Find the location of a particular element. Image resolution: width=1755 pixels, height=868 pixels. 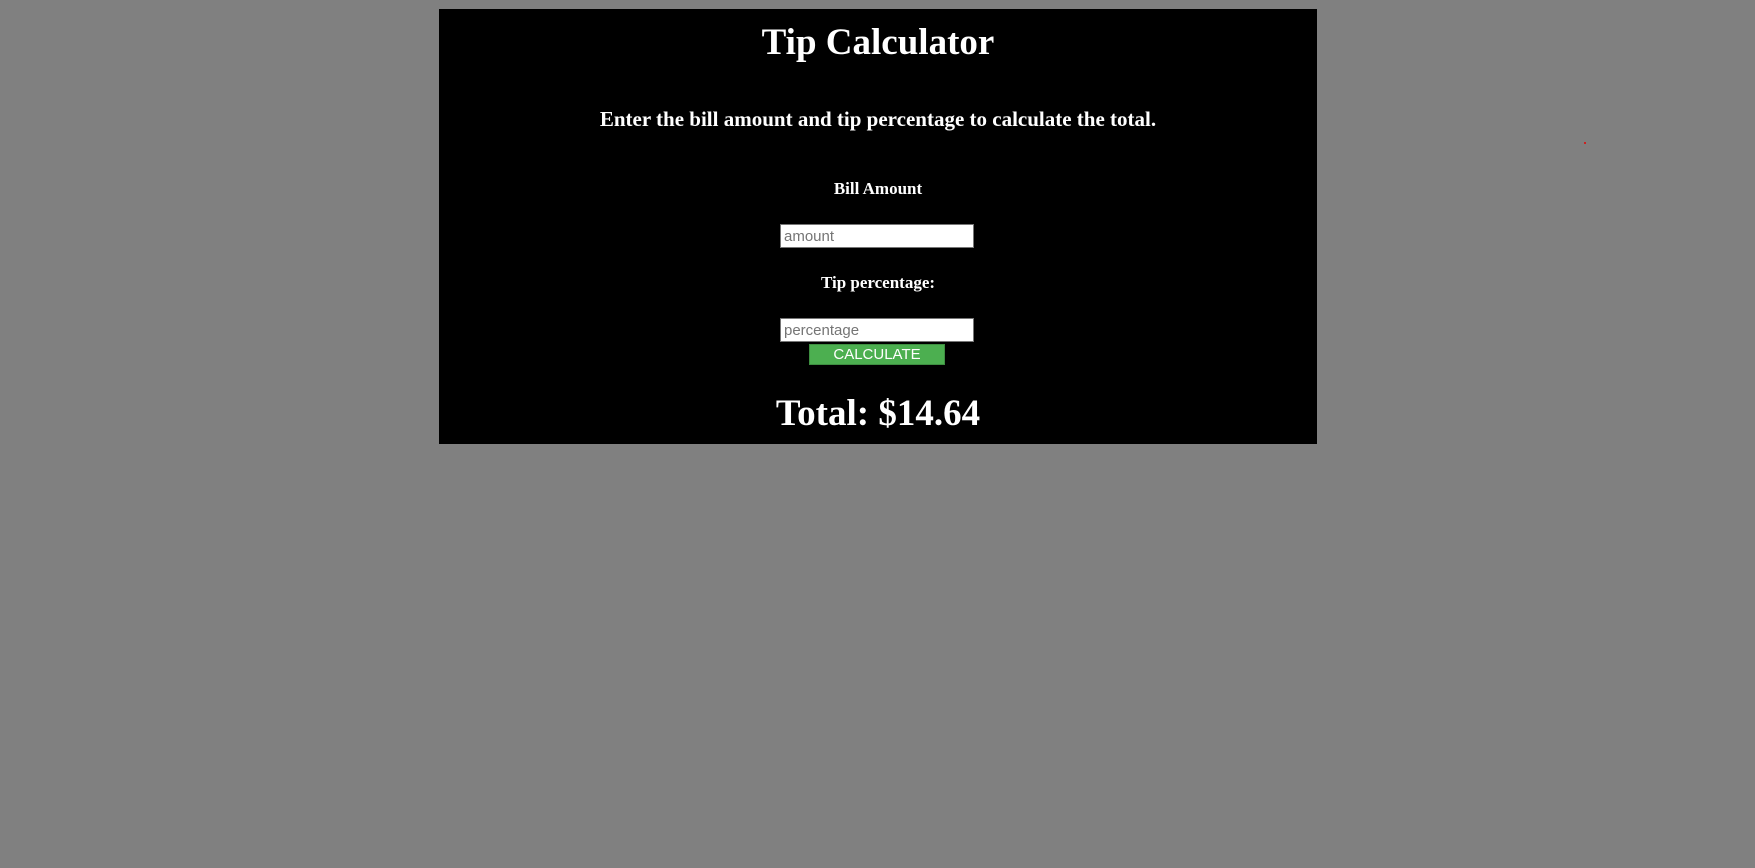

bill-amount-input is located at coordinates (877, 236).